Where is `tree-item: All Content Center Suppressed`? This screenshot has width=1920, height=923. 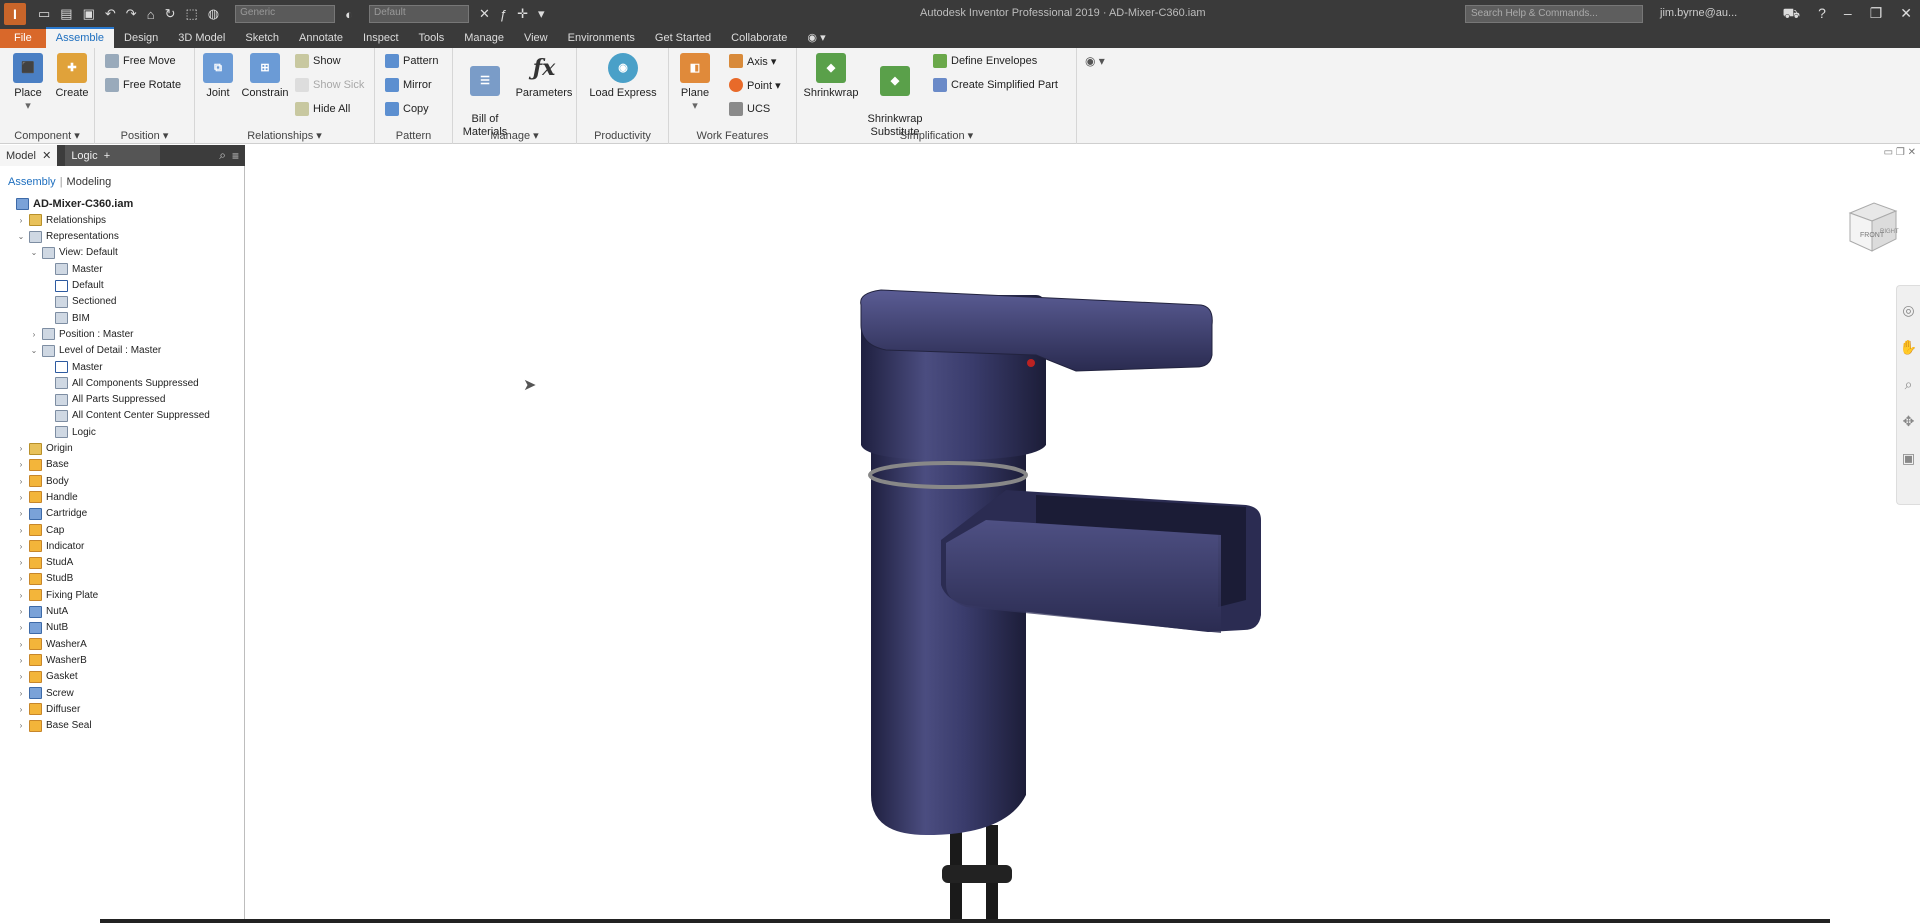 tree-item: All Content Center Suppressed is located at coordinates (126, 416).